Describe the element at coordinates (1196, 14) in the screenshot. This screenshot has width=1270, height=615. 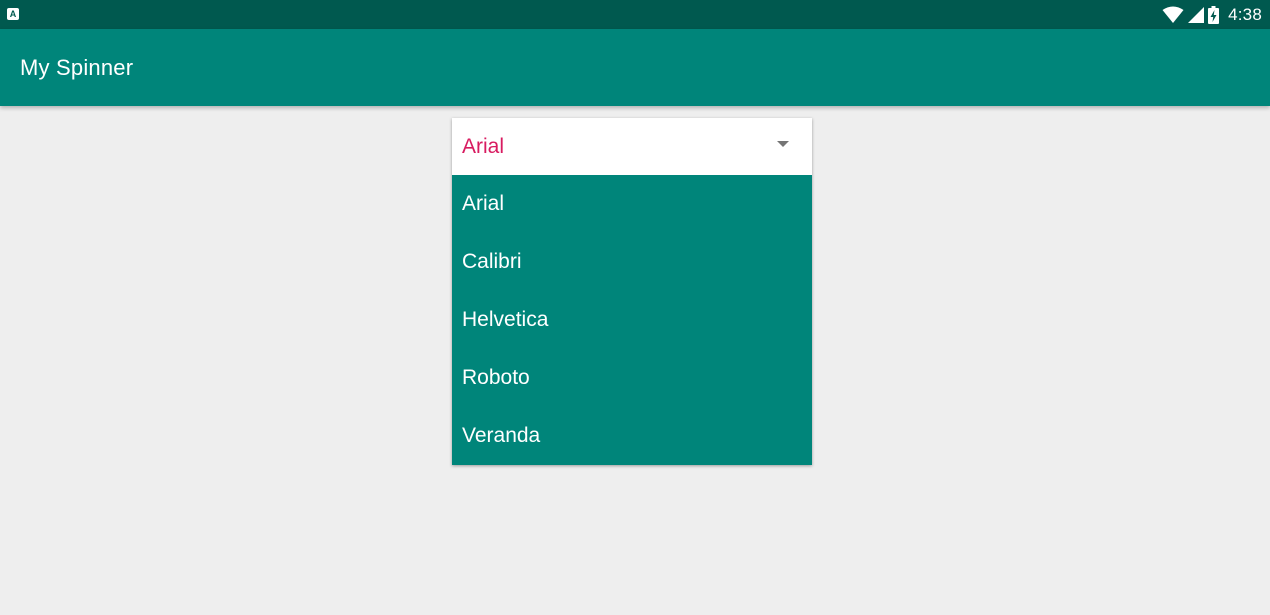
I see `cell-signal-icon` at that location.